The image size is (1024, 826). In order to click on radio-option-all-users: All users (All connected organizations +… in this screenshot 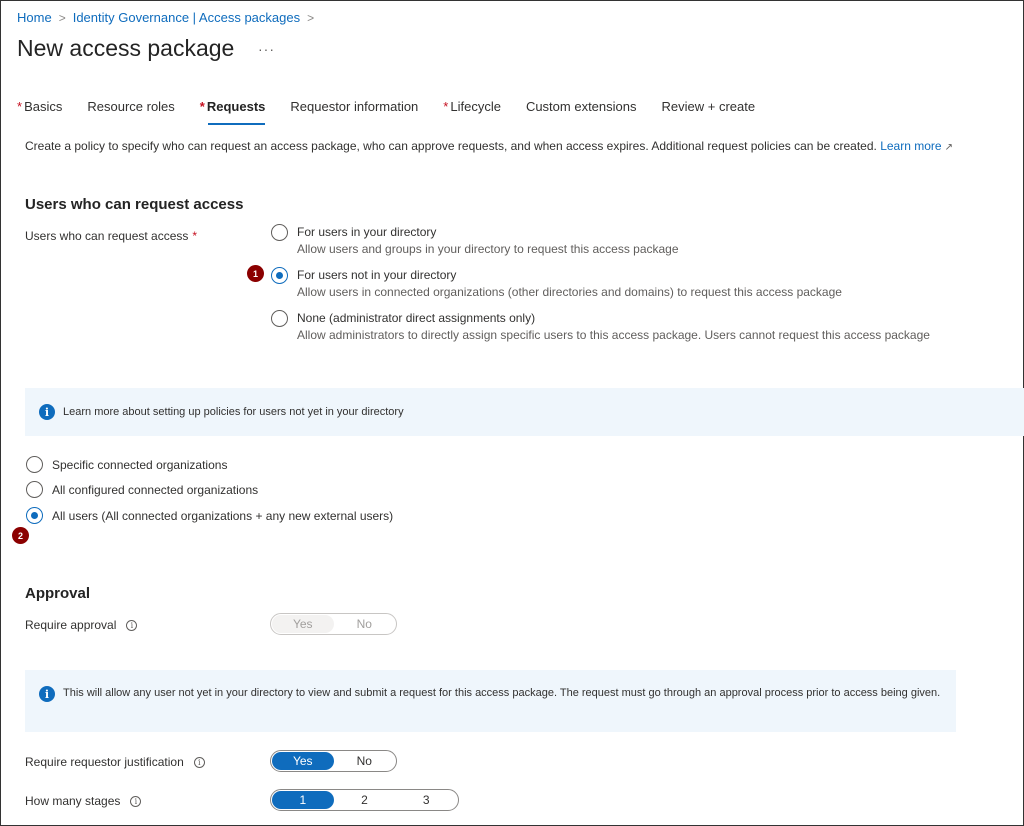, I will do `click(209, 515)`.